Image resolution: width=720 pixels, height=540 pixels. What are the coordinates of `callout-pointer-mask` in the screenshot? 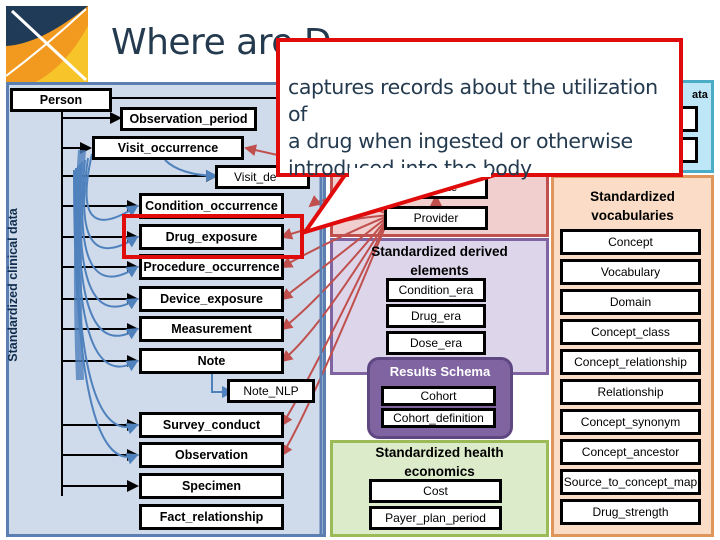 It's located at (420, 172).